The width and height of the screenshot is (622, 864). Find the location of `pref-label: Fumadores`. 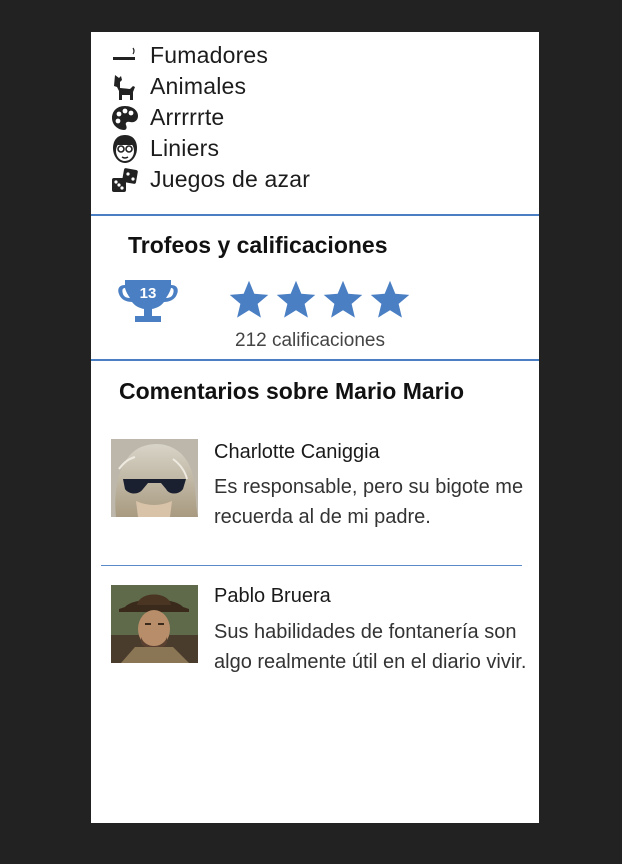

pref-label: Fumadores is located at coordinates (209, 55).